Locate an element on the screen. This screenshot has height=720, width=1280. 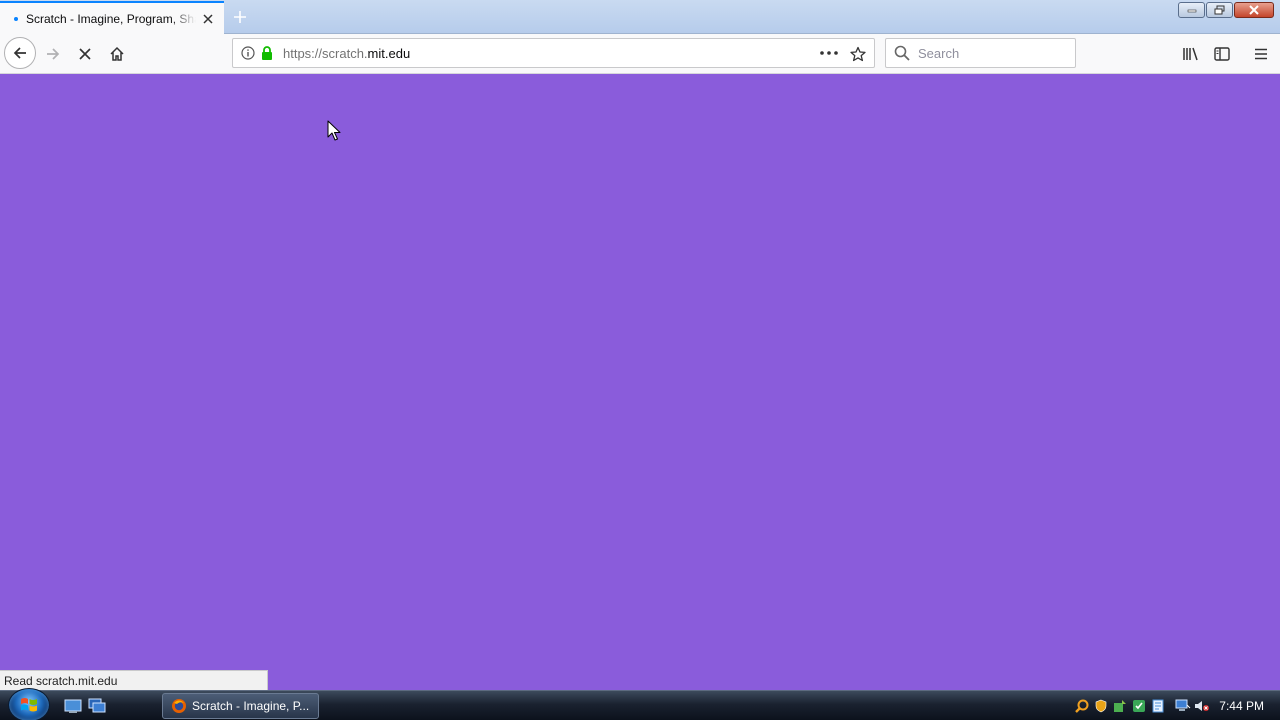
hamburger-icon is located at coordinates (1261, 54).